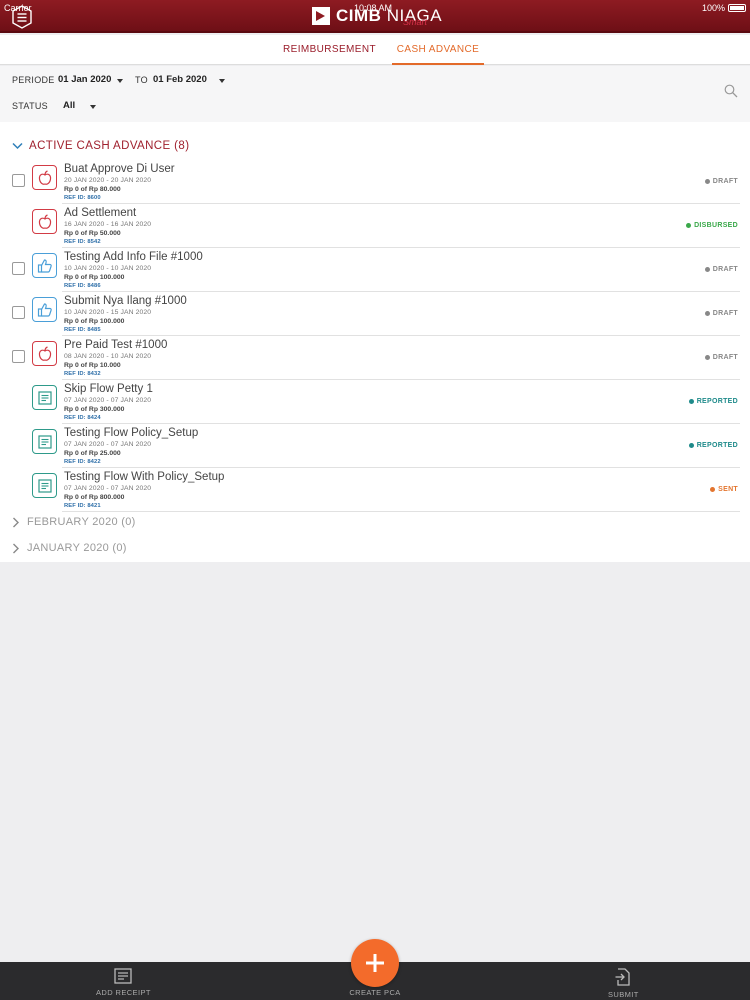  I want to click on item-amount: Rp 0 of Rp 10.000, so click(92, 365).